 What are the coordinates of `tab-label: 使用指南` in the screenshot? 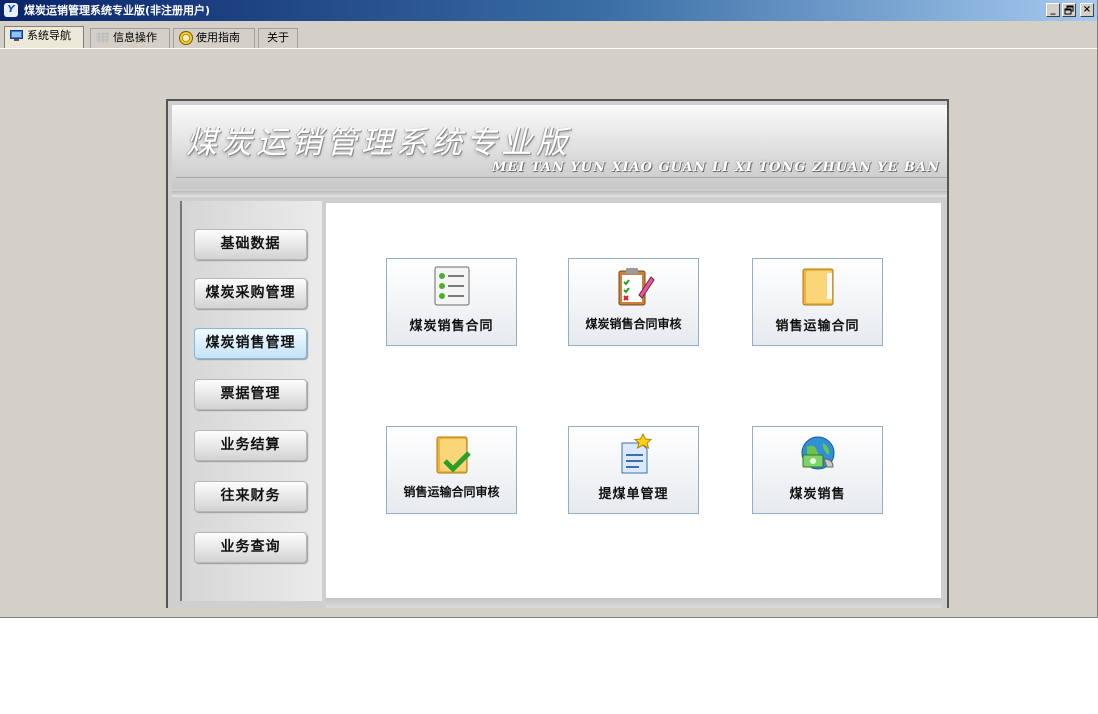 It's located at (218, 37).